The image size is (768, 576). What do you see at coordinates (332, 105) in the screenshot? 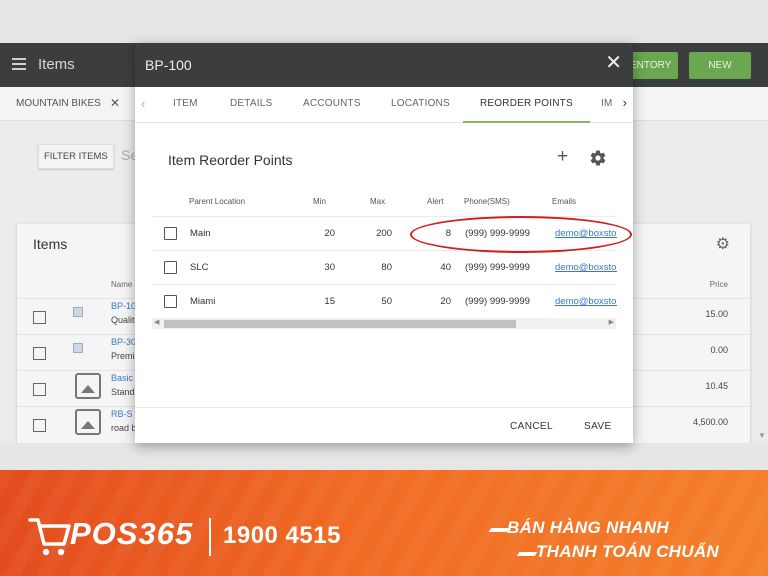
I see `tab-accounts: ACCOUNTS` at bounding box center [332, 105].